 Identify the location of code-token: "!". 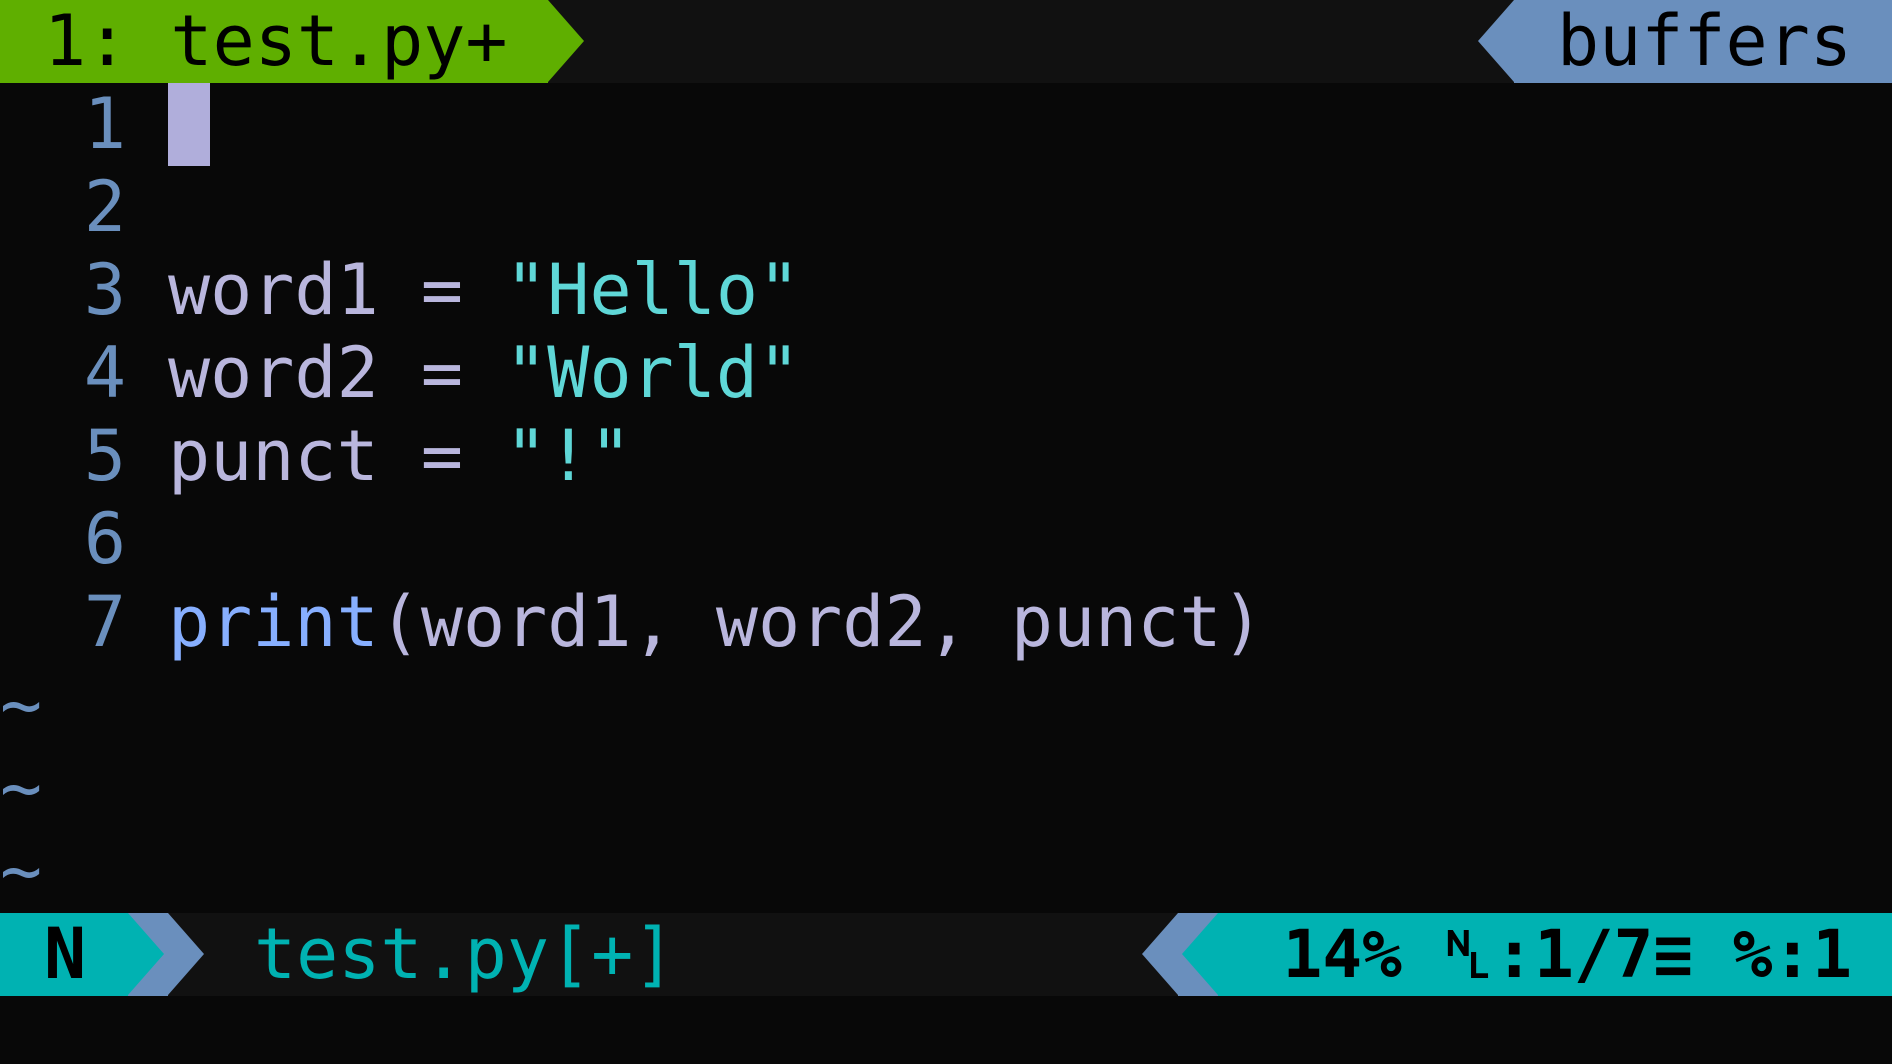
(568, 456).